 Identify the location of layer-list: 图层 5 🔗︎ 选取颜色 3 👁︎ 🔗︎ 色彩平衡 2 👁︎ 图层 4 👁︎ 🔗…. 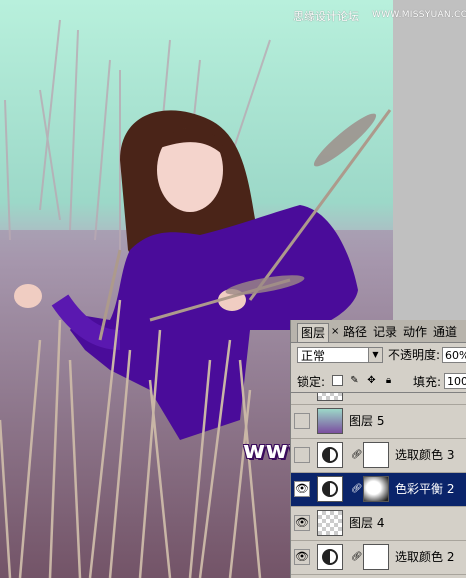
(378, 485).